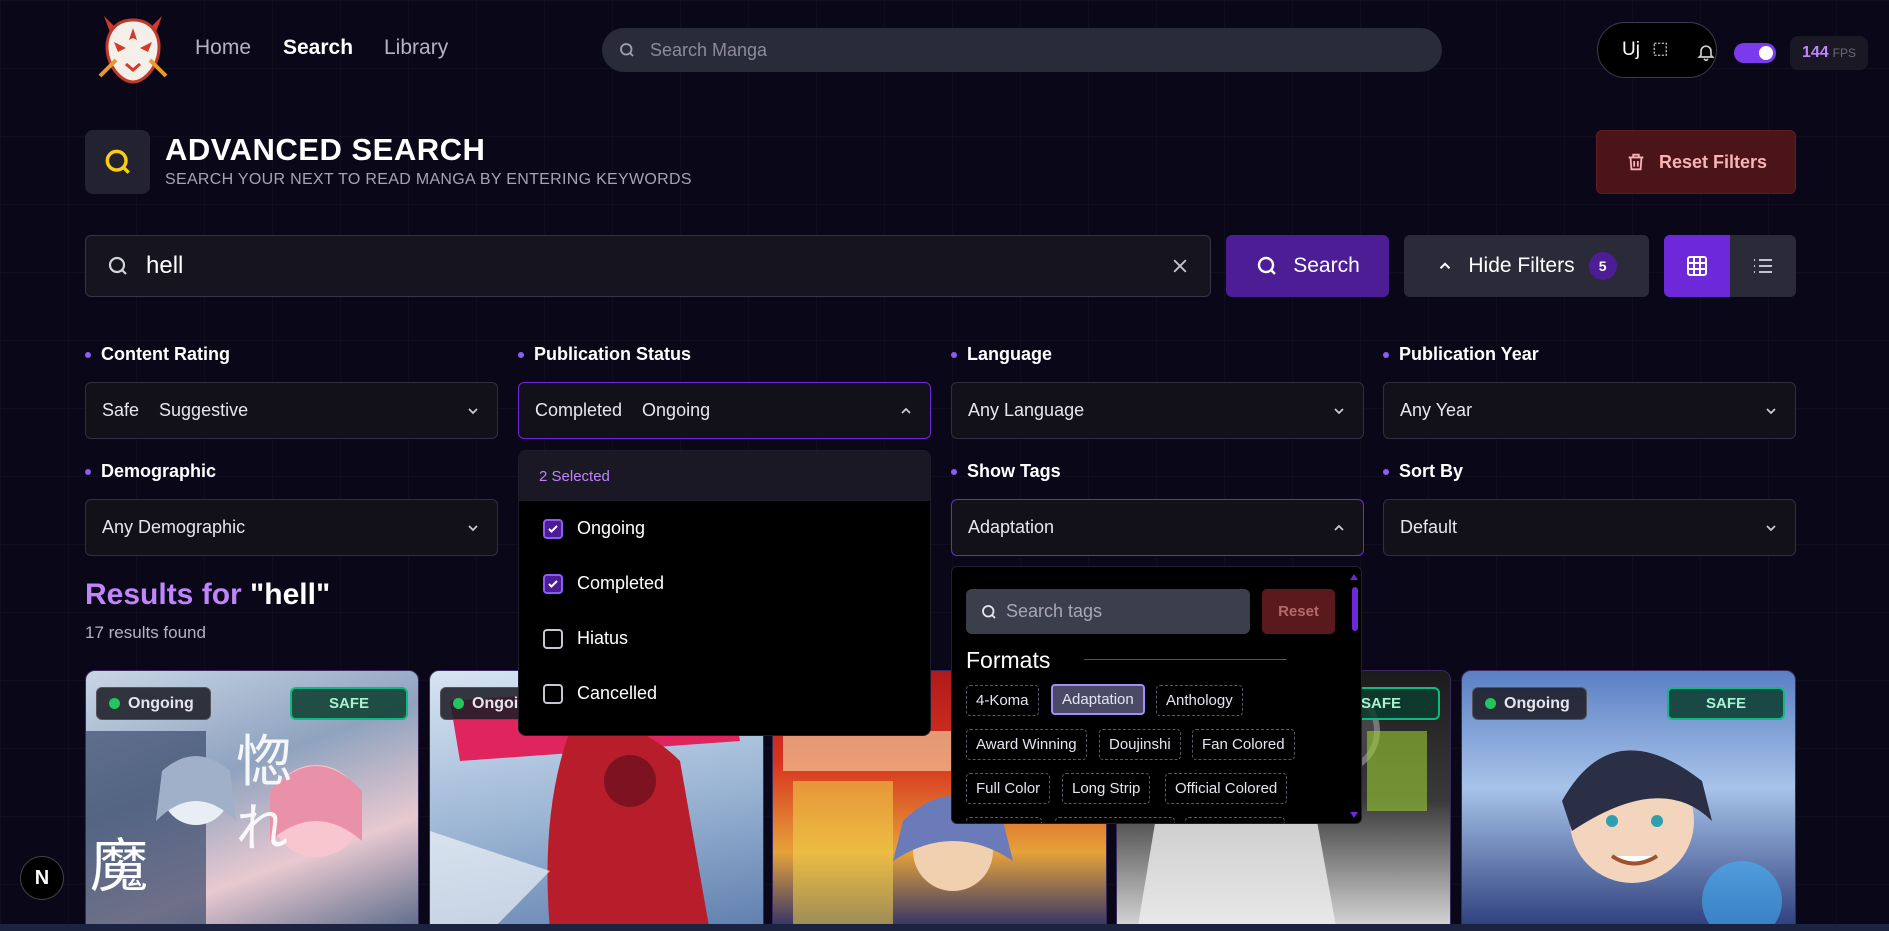 The height and width of the screenshot is (931, 1889). I want to click on status-option-label: Completed, so click(621, 583).